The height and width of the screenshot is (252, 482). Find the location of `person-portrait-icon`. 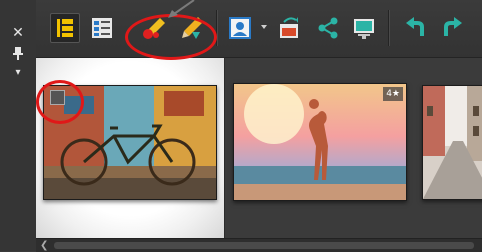

person-portrait-icon is located at coordinates (240, 28).